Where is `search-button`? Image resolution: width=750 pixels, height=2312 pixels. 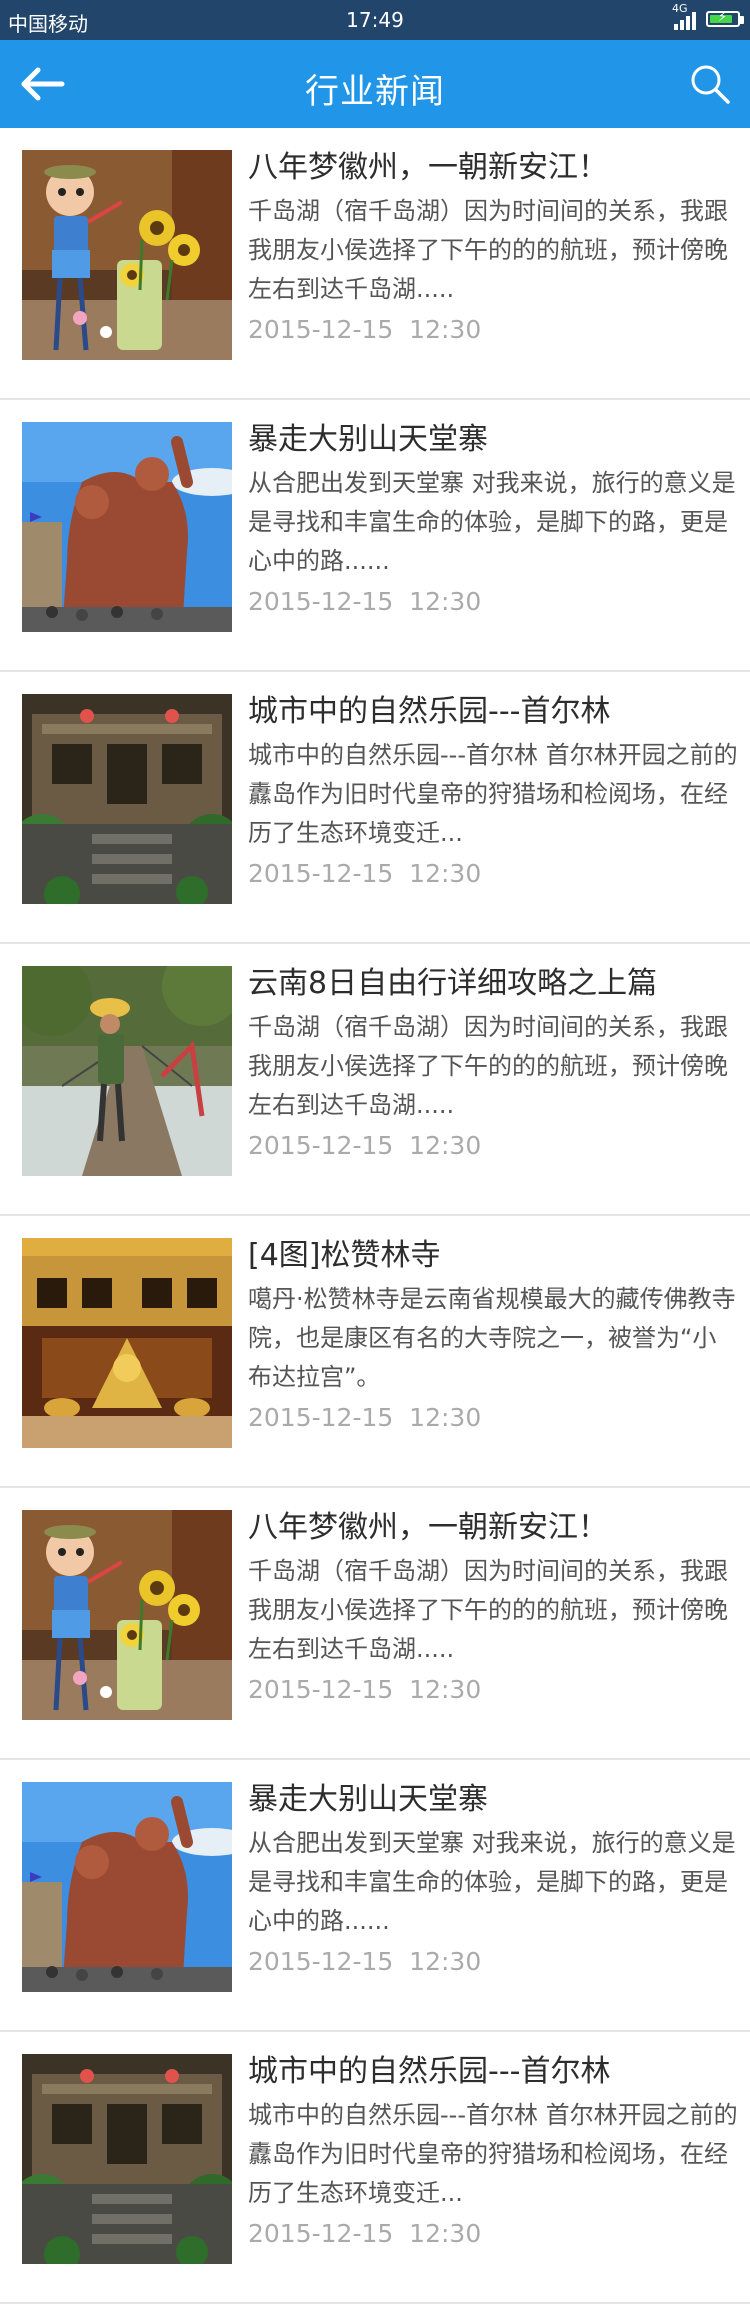 search-button is located at coordinates (710, 84).